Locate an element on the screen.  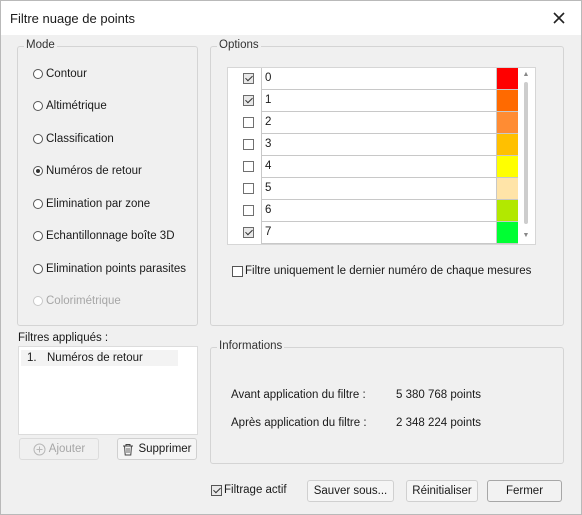
radio-label: Elimination points parasites is located at coordinates (116, 269).